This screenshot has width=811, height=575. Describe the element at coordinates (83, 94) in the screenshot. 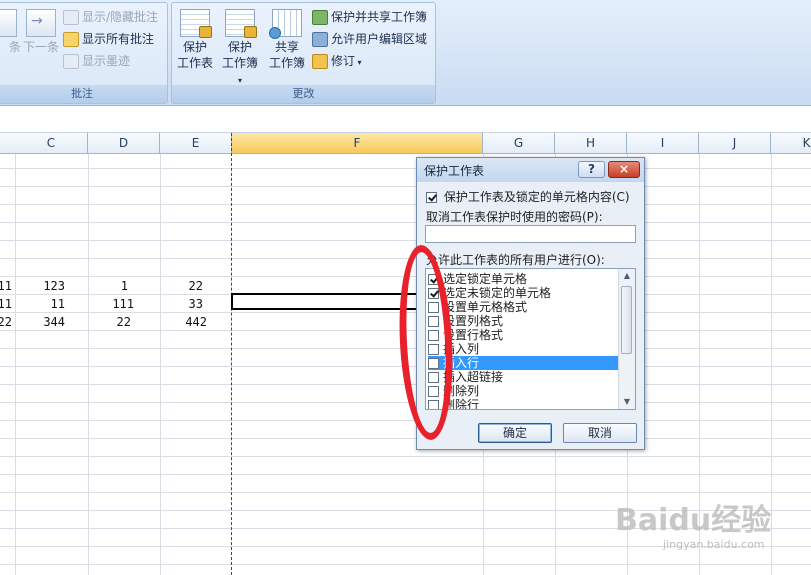

I see `comments-group-label: 批注` at that location.